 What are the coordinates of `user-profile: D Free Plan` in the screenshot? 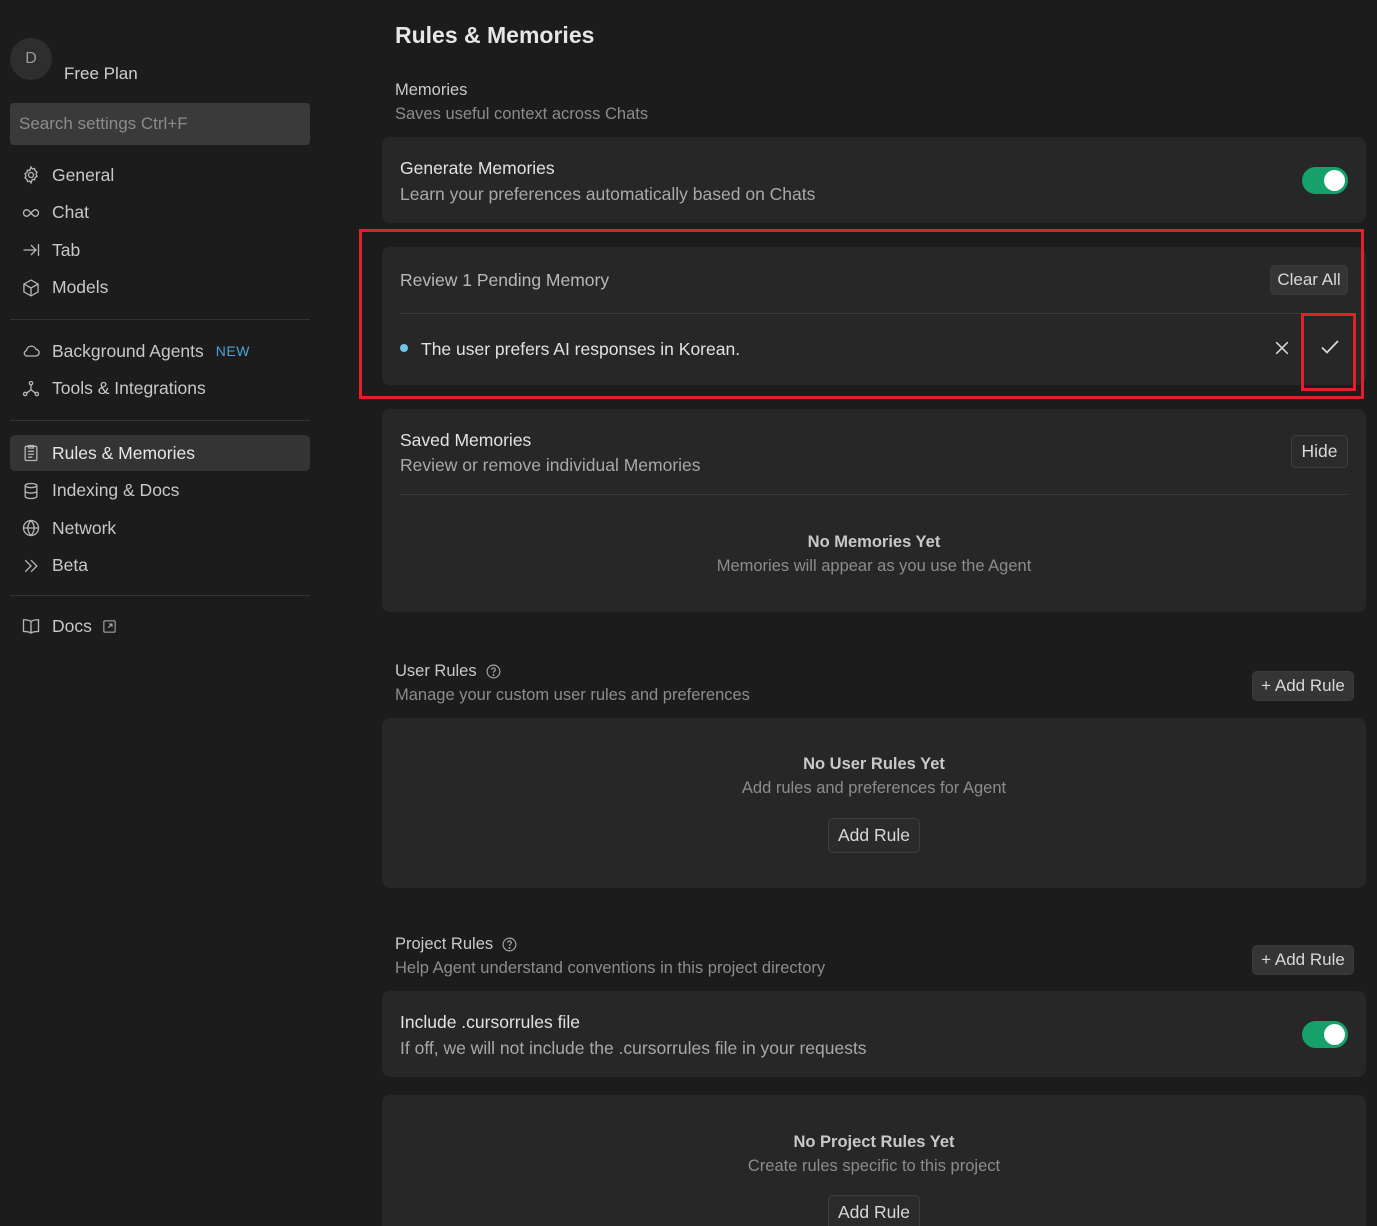 It's located at (160, 63).